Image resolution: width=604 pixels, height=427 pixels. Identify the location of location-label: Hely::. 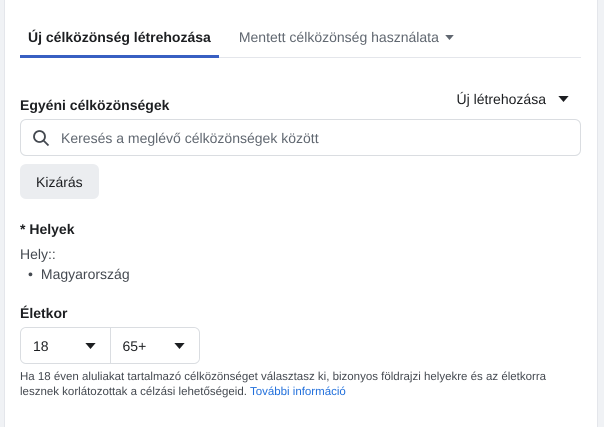
(38, 254).